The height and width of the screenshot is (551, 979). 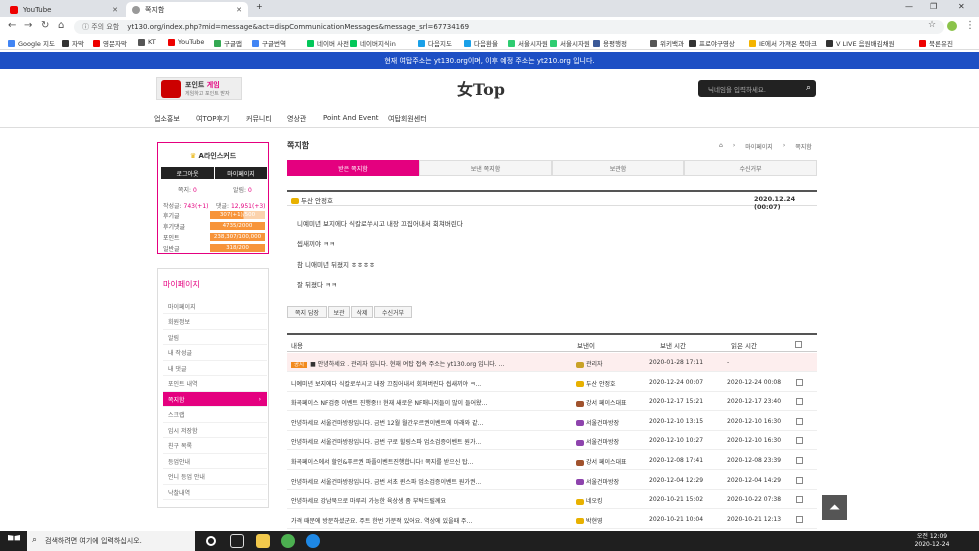 What do you see at coordinates (296, 119) in the screenshot?
I see `menu-item-video: 영상관` at bounding box center [296, 119].